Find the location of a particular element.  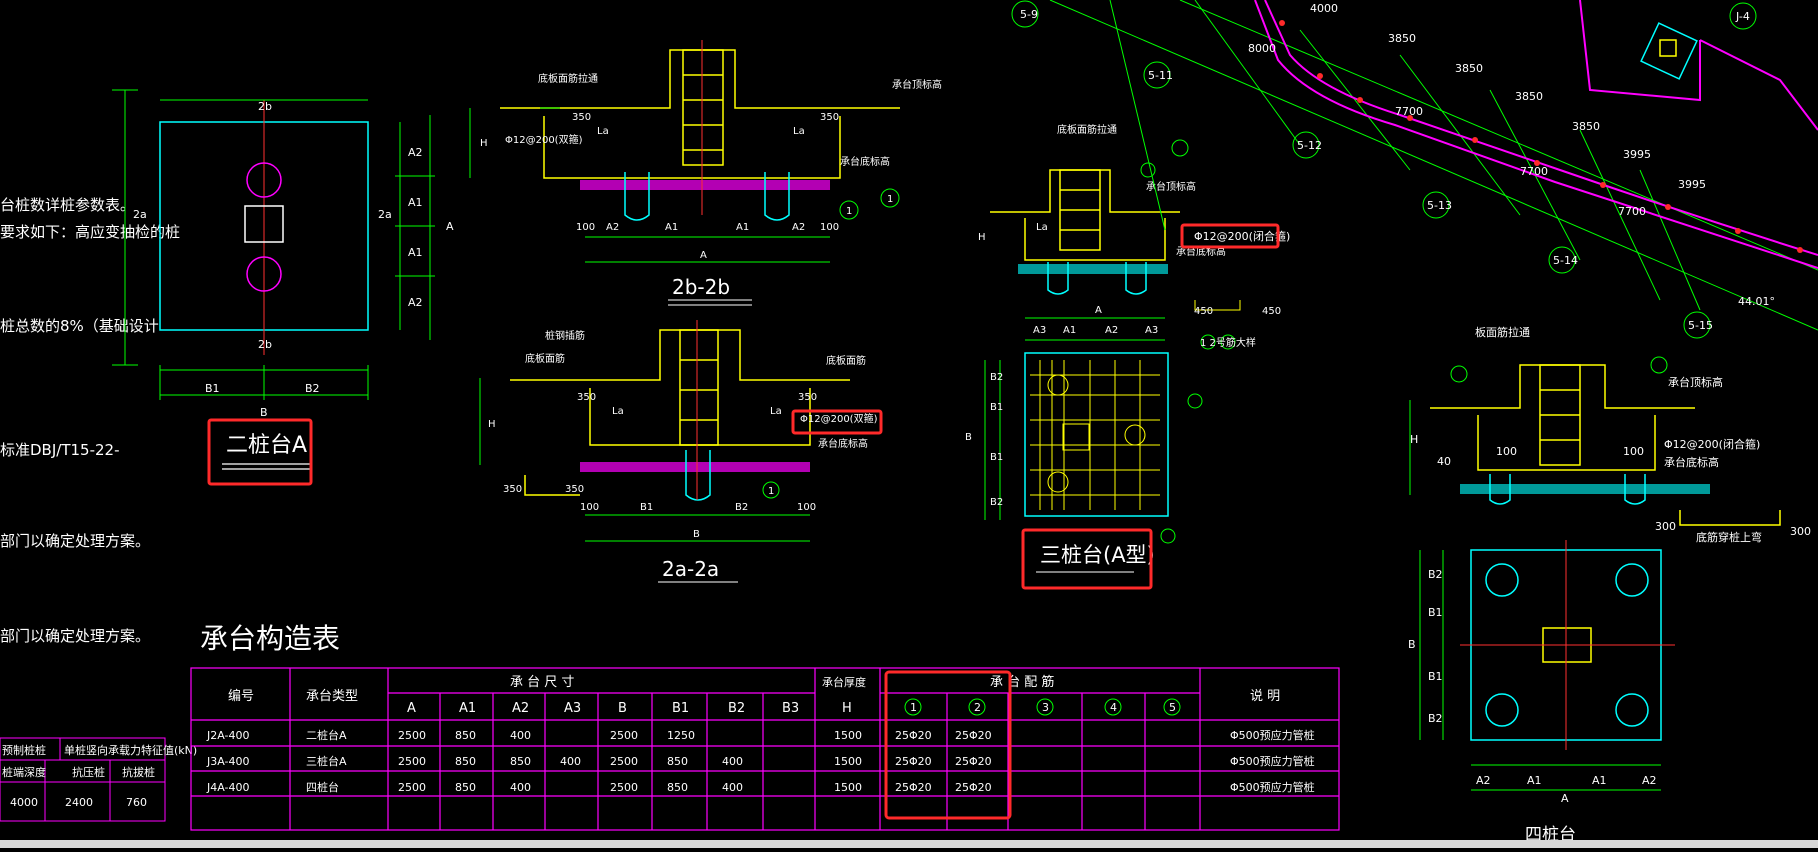

two-pile-cap-title: 二桩台A is located at coordinates (266, 445).